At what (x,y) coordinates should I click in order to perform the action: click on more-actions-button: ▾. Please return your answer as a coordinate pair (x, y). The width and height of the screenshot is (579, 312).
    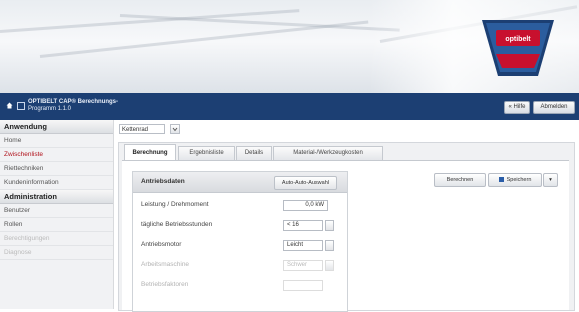
    Looking at the image, I should click on (550, 180).